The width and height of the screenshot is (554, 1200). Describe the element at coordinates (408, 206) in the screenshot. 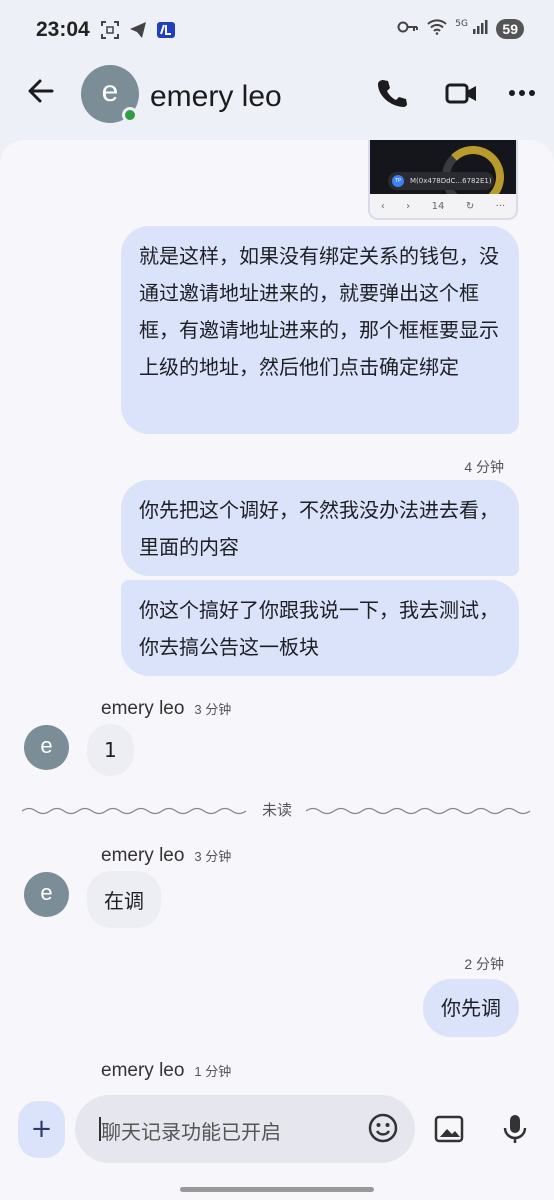

I see `nav-forward: ›` at that location.